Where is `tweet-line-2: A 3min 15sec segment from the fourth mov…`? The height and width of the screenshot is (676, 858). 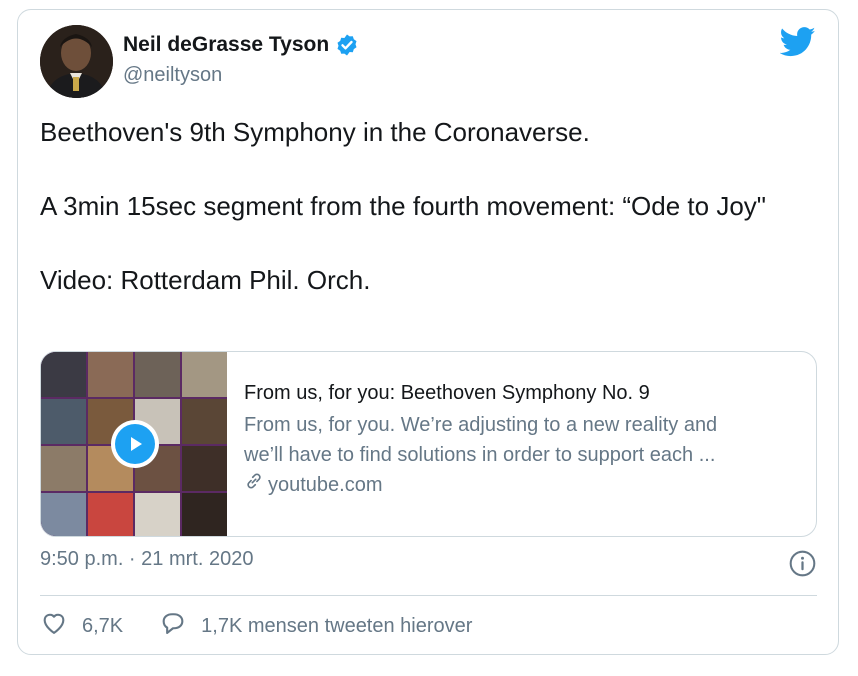 tweet-line-2: A 3min 15sec segment from the fourth mov… is located at coordinates (403, 206).